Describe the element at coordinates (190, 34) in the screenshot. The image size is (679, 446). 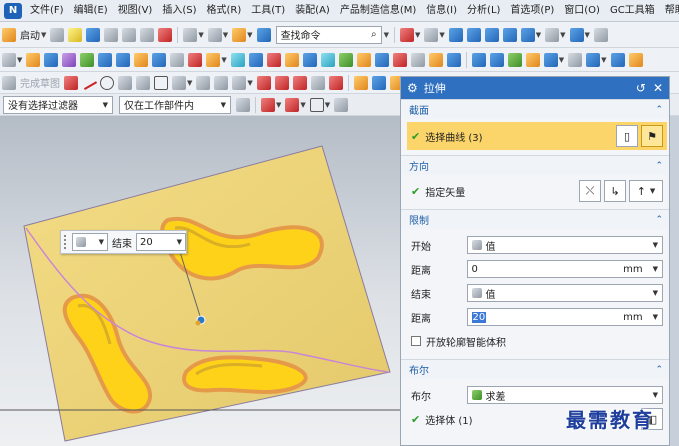
I see `undo-icon` at that location.